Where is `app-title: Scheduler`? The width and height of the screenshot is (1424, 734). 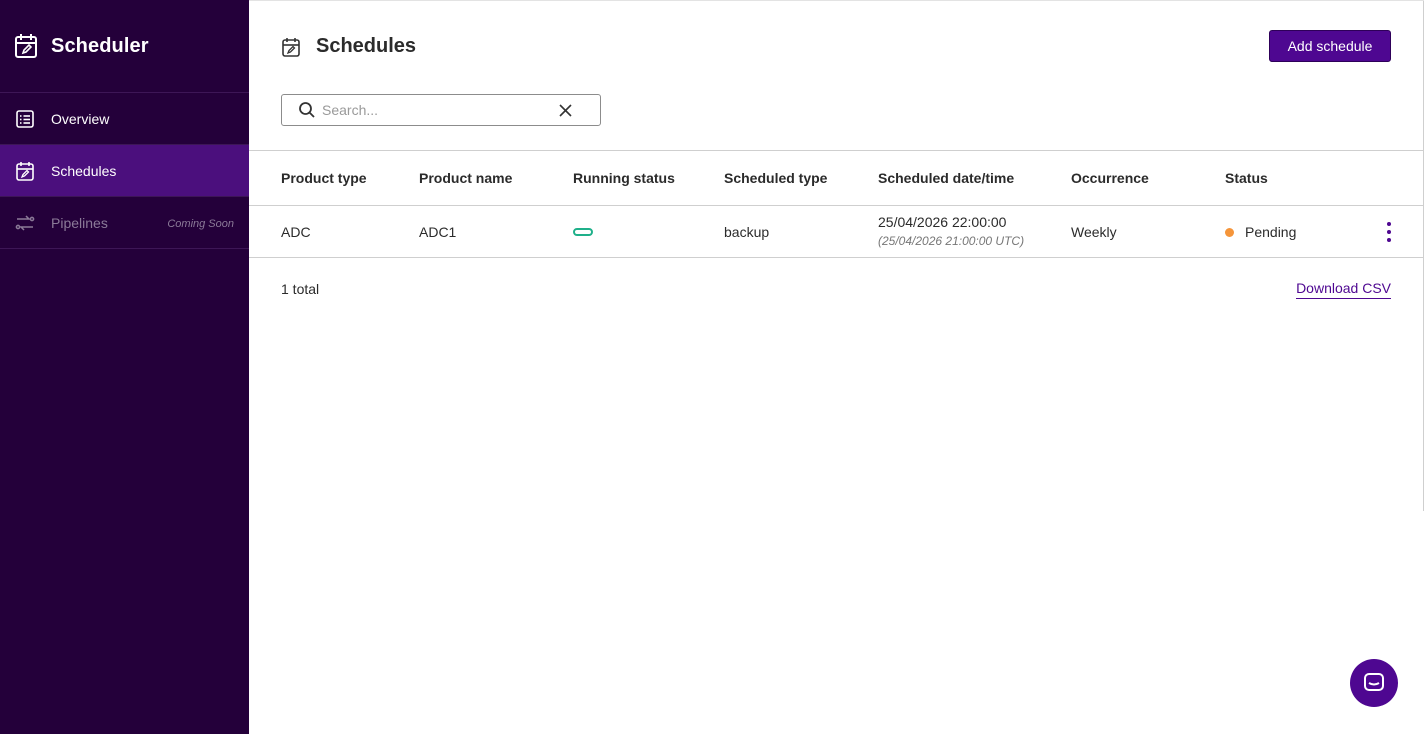
app-title: Scheduler is located at coordinates (100, 45).